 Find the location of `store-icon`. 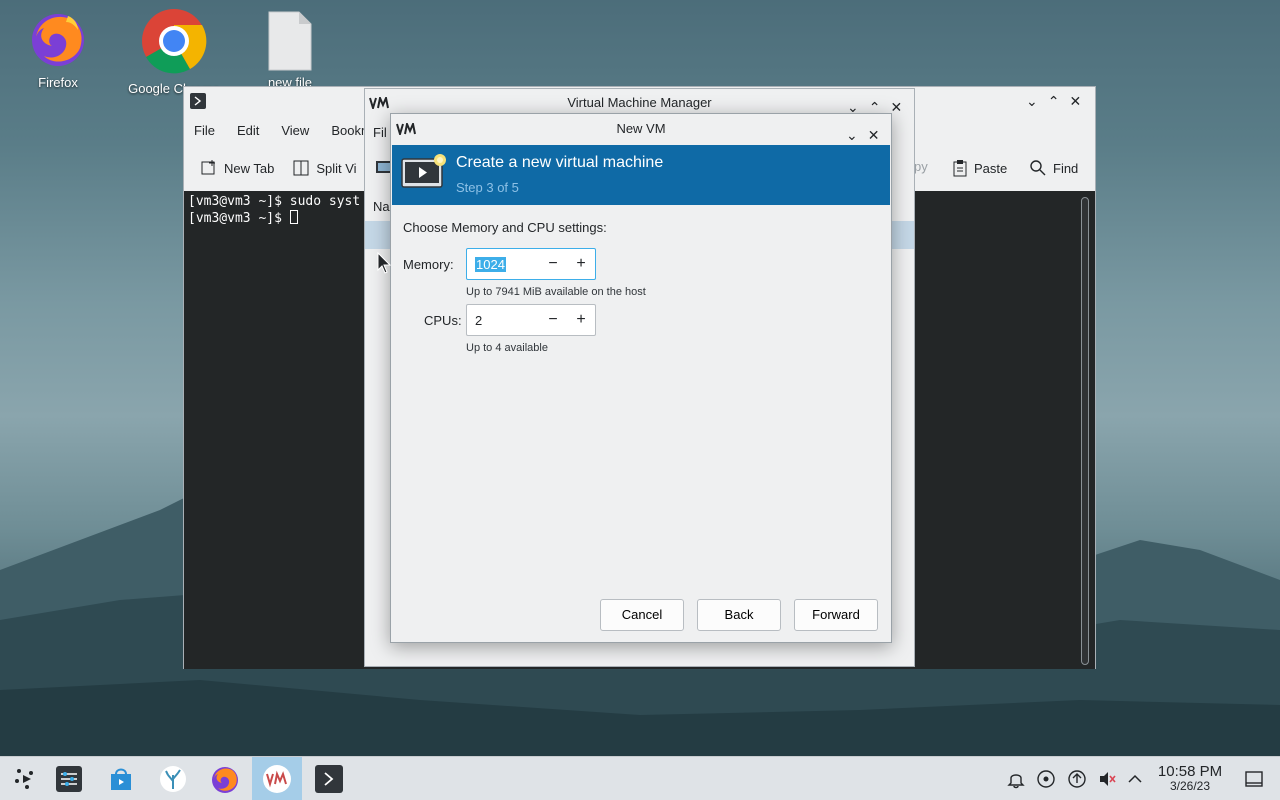

store-icon is located at coordinates (121, 779).